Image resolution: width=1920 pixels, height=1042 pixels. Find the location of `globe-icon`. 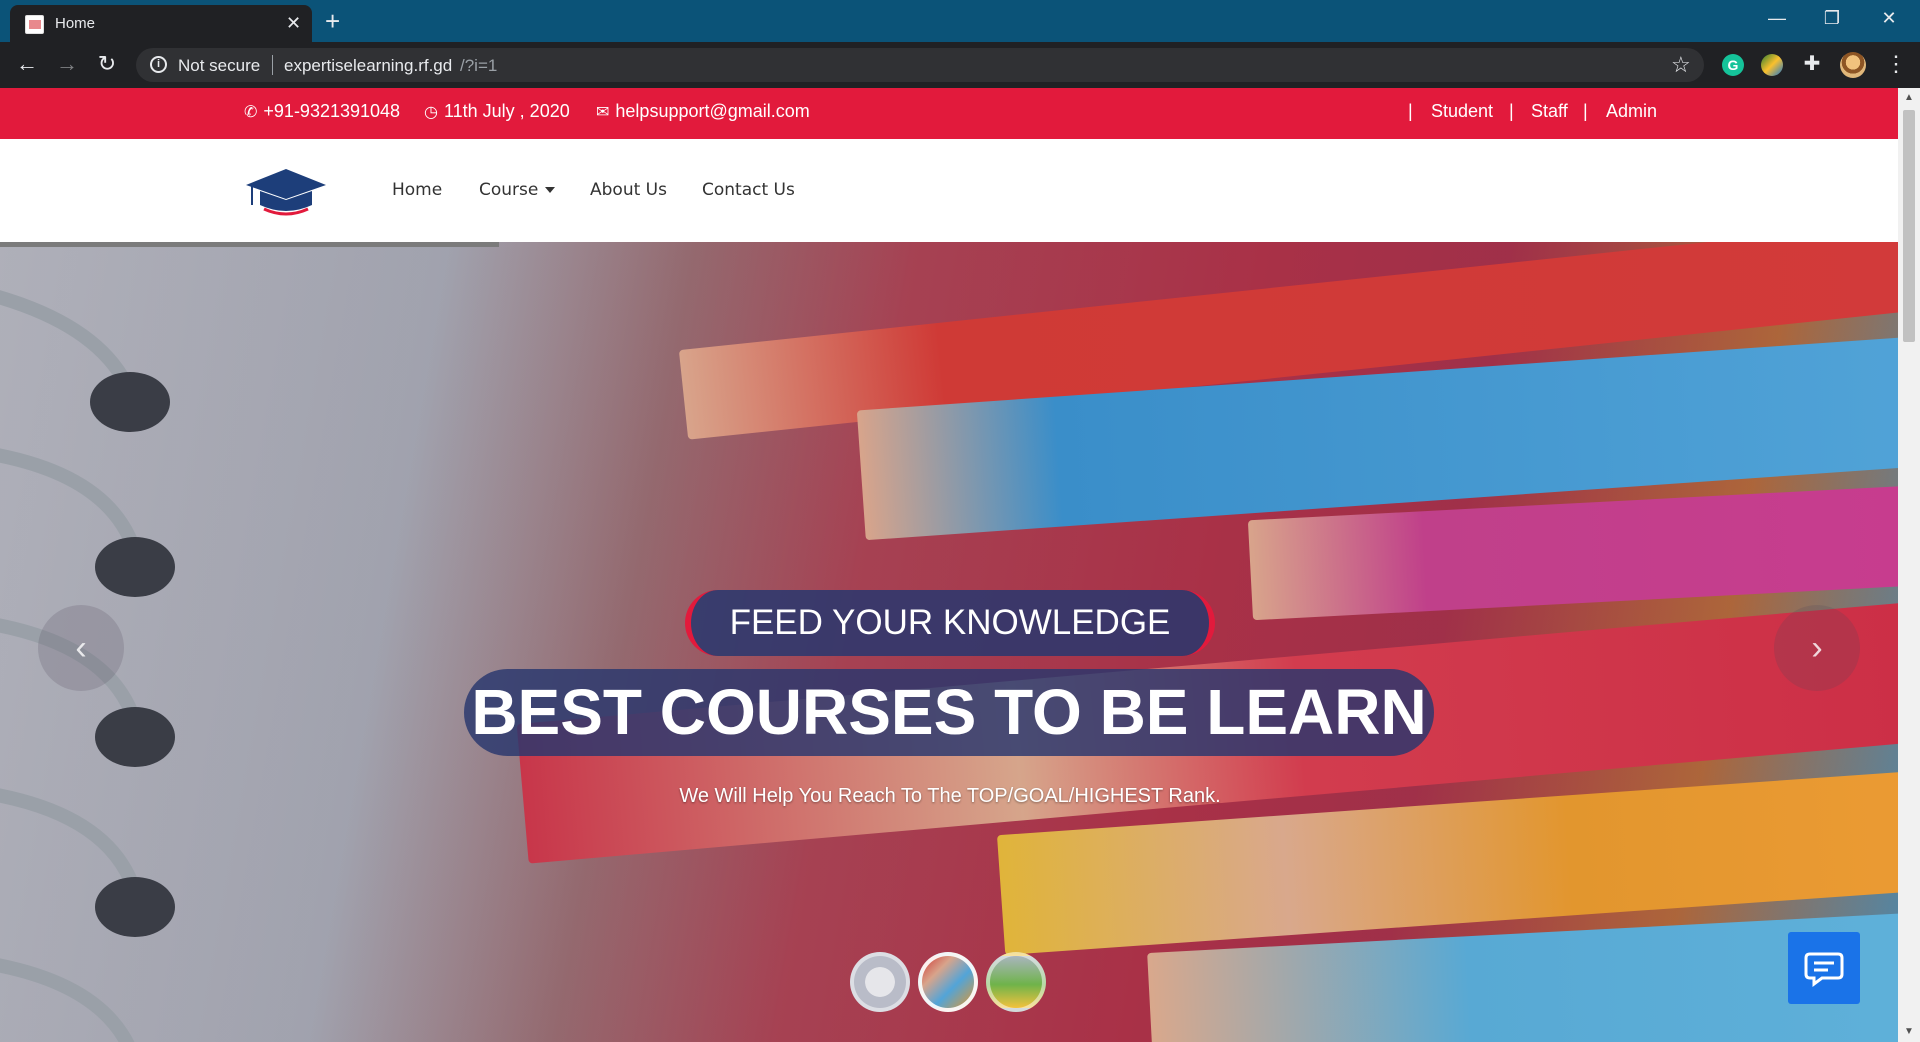

globe-icon is located at coordinates (1772, 65).